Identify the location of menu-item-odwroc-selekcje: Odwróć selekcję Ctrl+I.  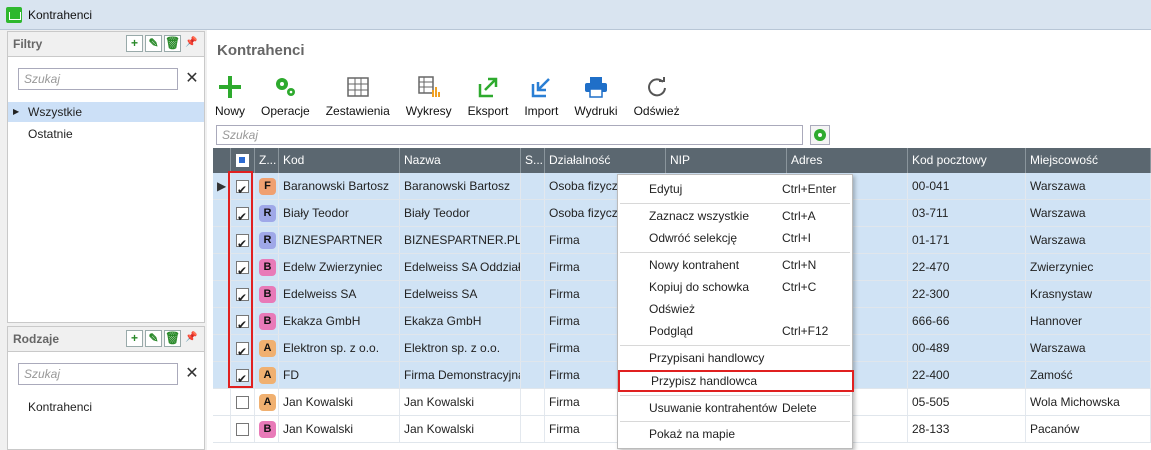
(735, 238).